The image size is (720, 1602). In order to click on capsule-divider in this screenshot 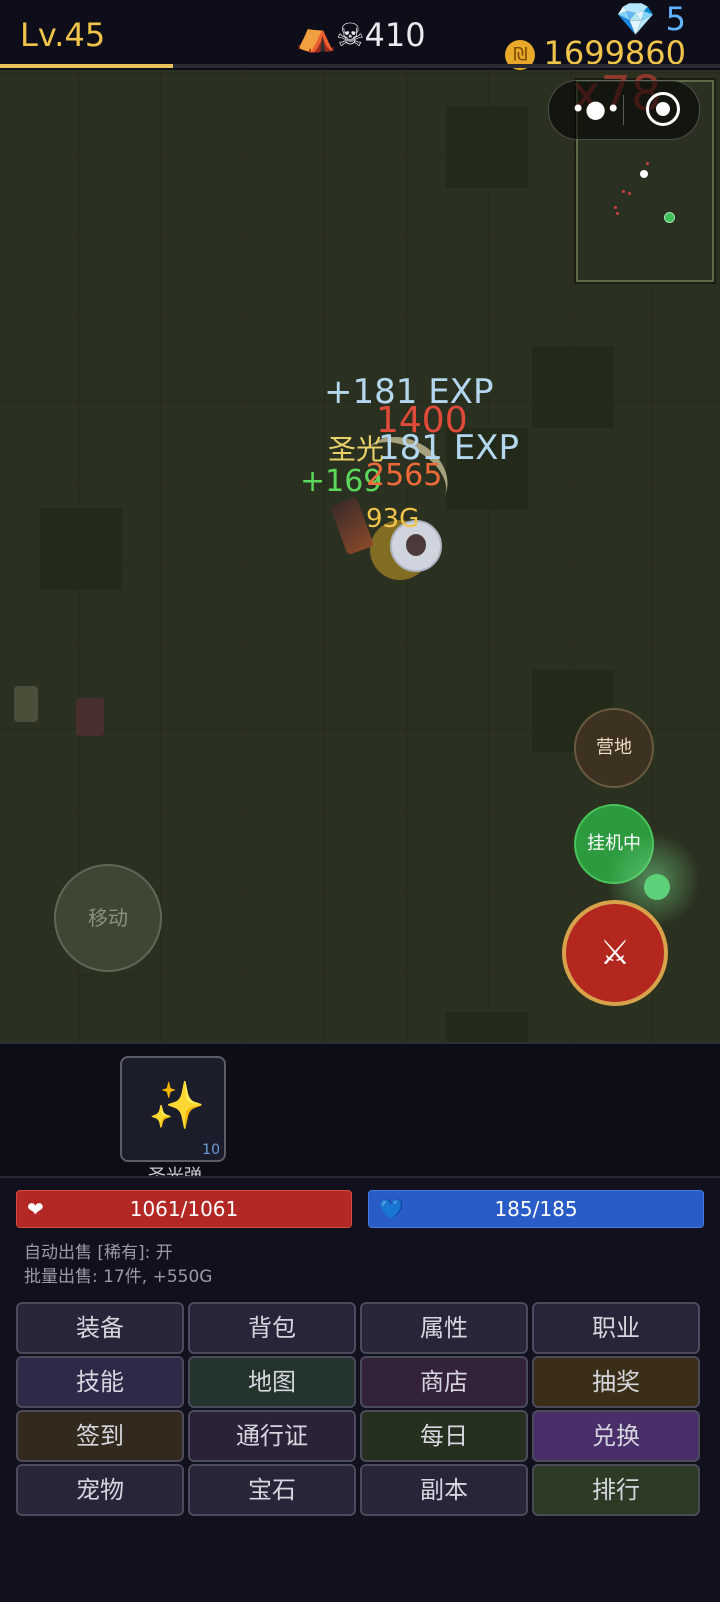, I will do `click(623, 110)`.